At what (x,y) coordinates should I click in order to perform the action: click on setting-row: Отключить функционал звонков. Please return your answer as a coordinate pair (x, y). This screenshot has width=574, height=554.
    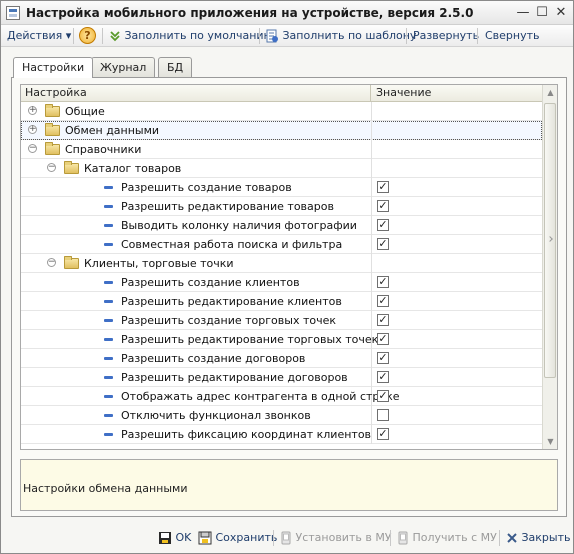
    Looking at the image, I should click on (281, 415).